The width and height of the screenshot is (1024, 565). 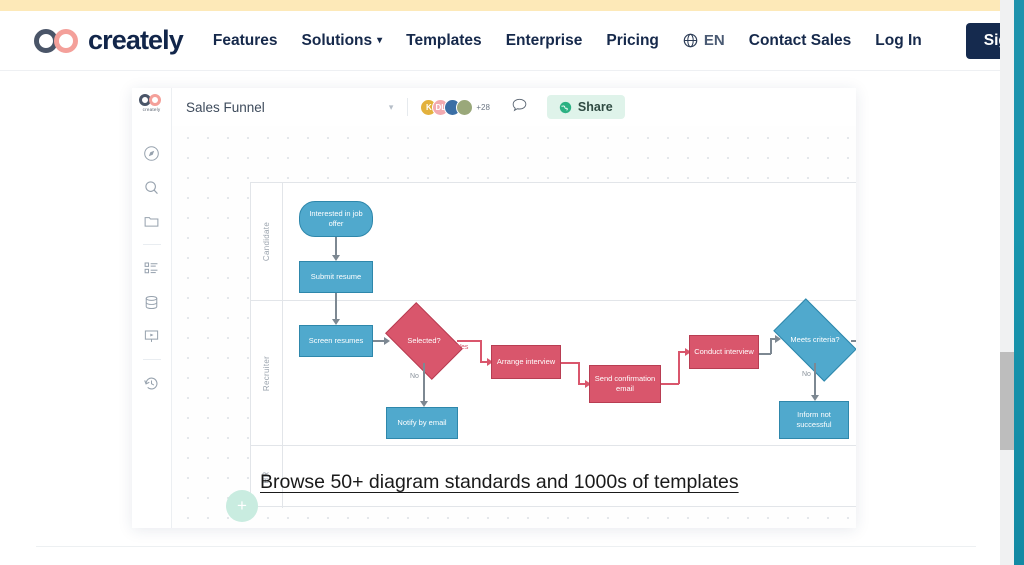 I want to click on node-label: Selected?, so click(x=424, y=341).